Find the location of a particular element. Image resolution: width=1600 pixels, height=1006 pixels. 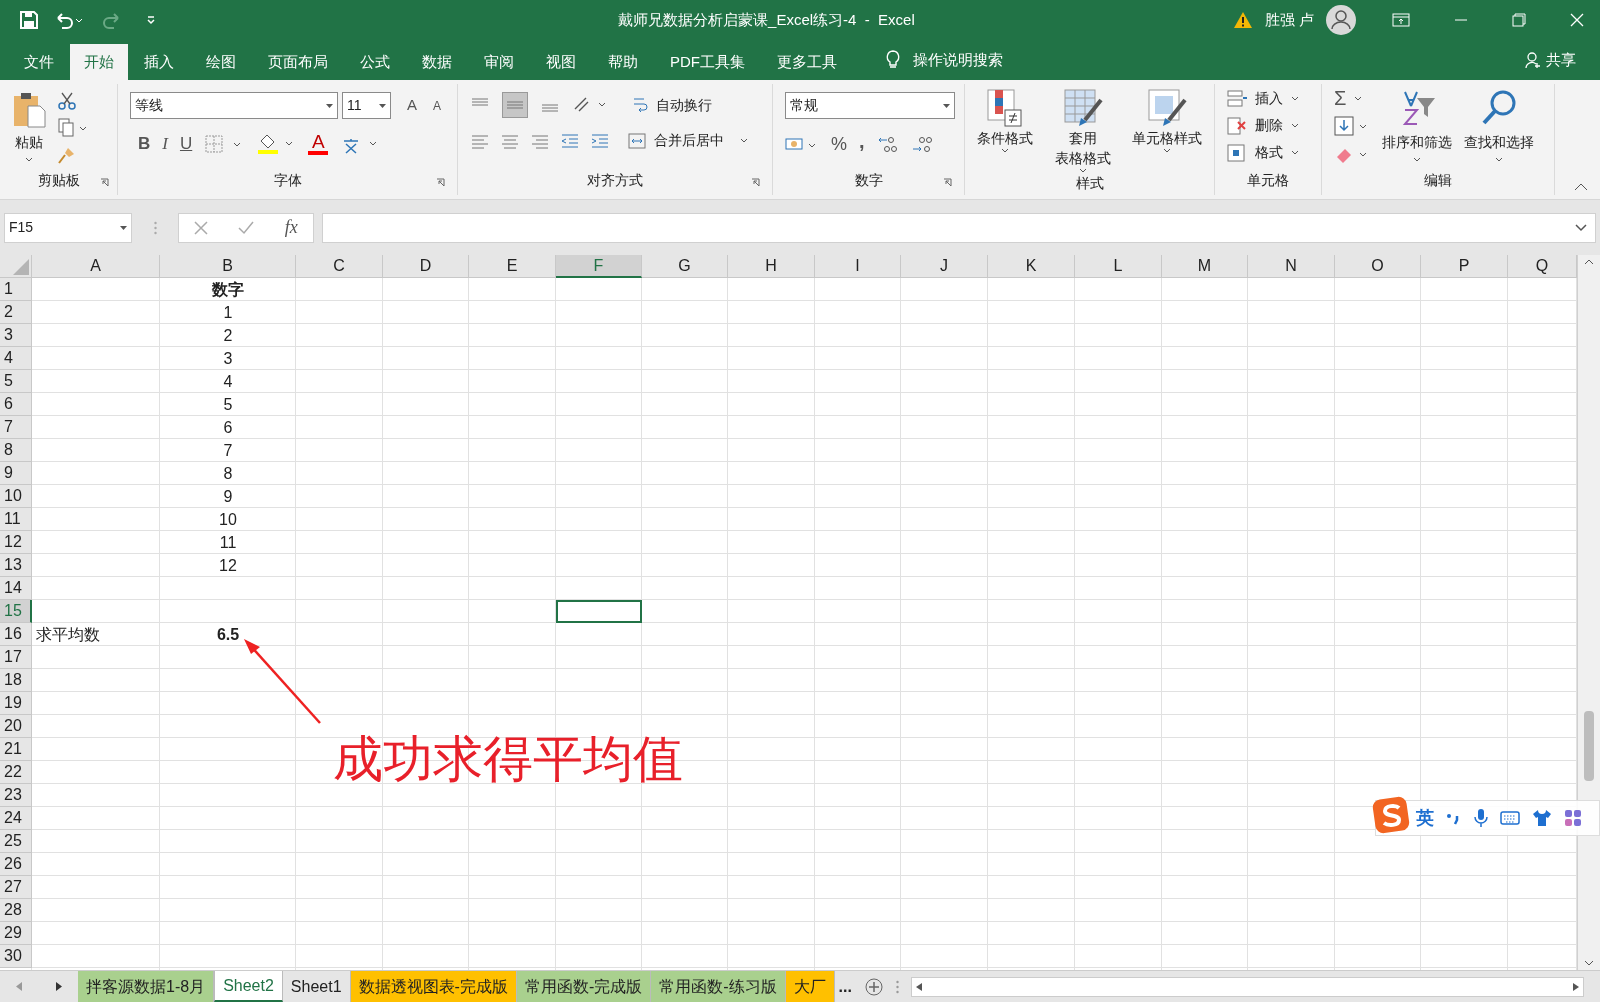

row-header: 29 is located at coordinates (16, 933).